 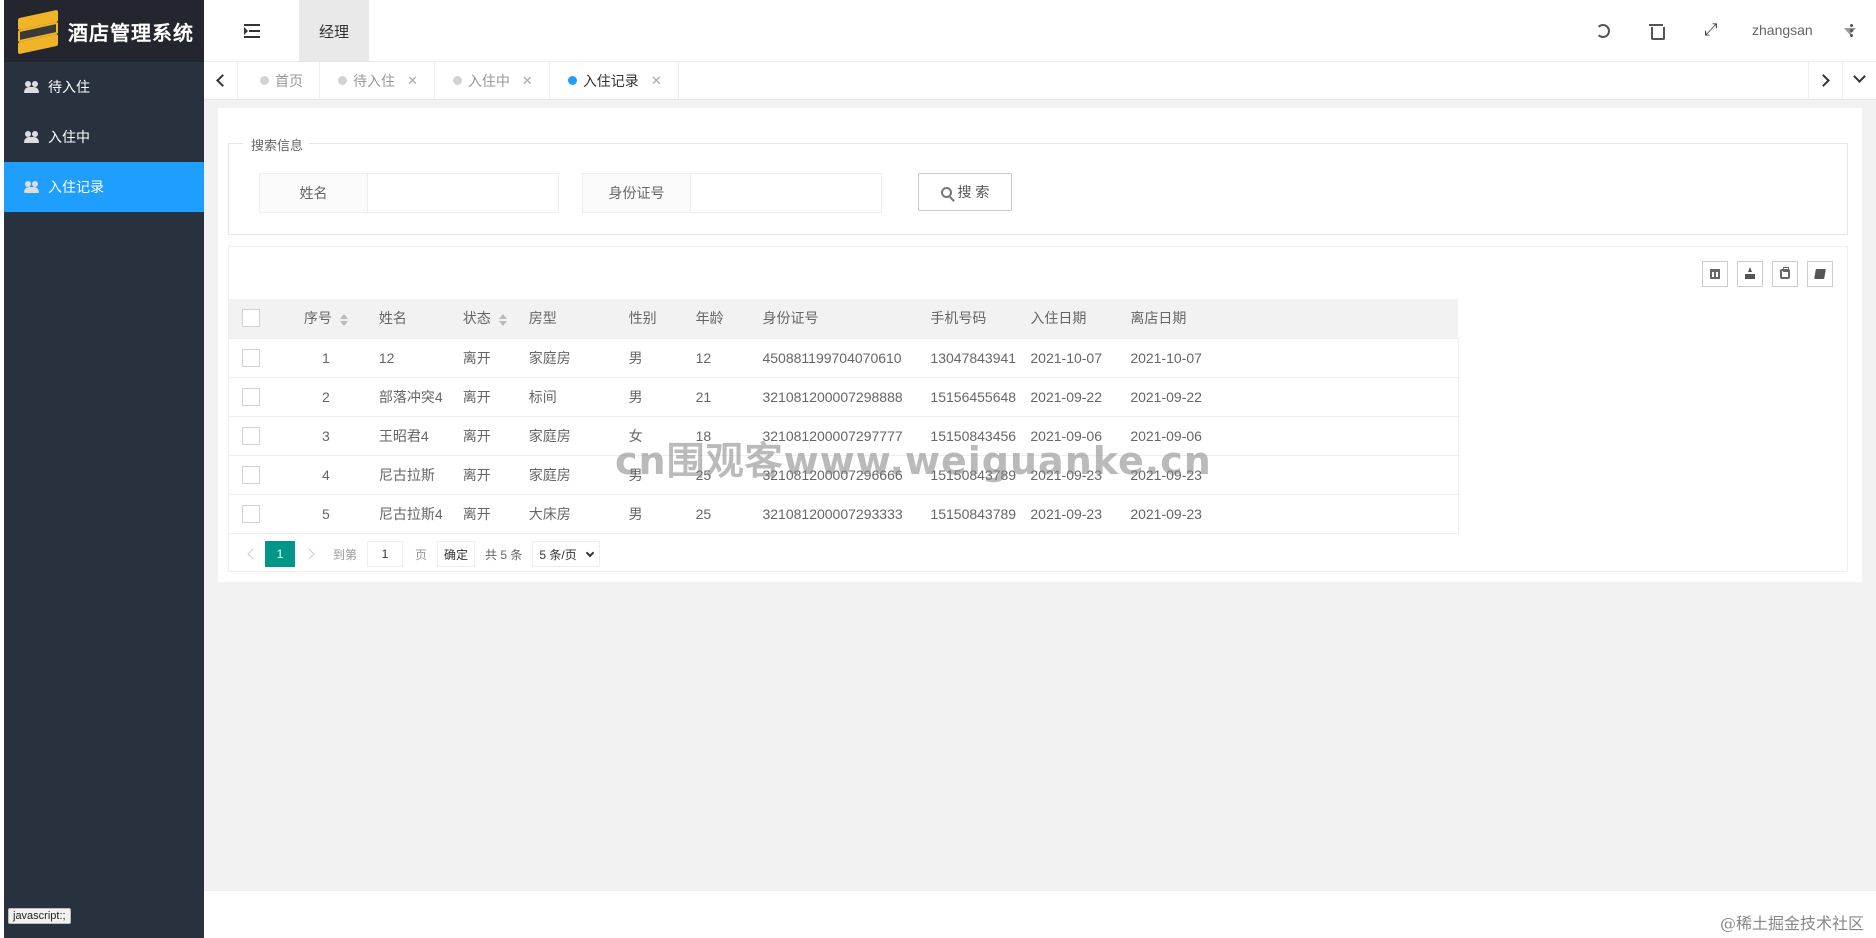 What do you see at coordinates (289, 80) in the screenshot?
I see `tab-label: 首页` at bounding box center [289, 80].